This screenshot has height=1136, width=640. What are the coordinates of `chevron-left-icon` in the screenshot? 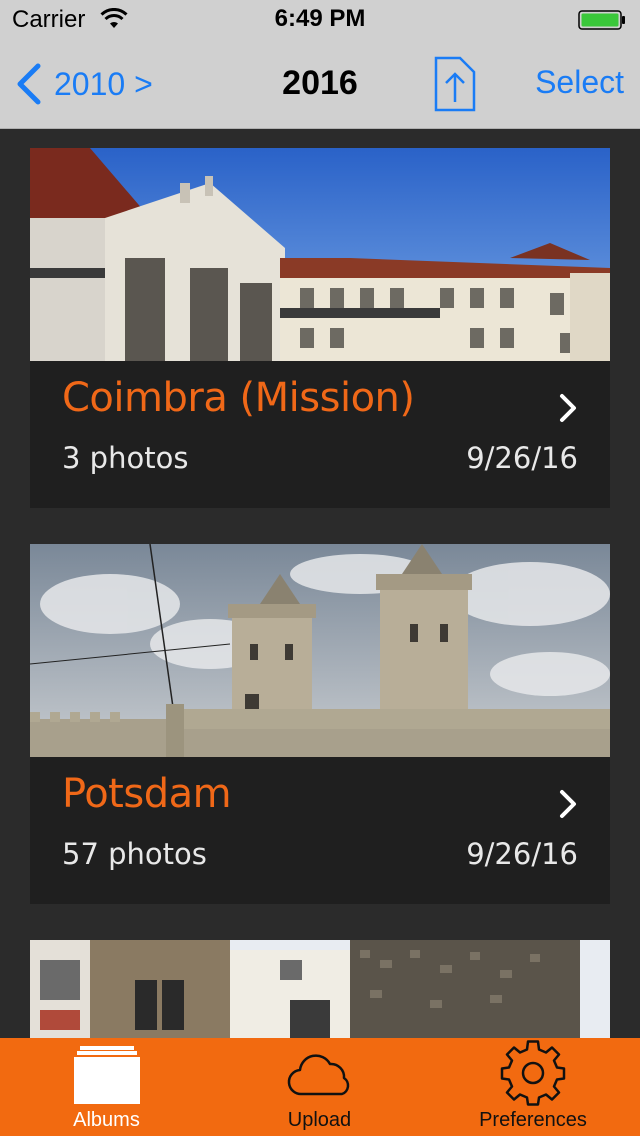 It's located at (29, 84).